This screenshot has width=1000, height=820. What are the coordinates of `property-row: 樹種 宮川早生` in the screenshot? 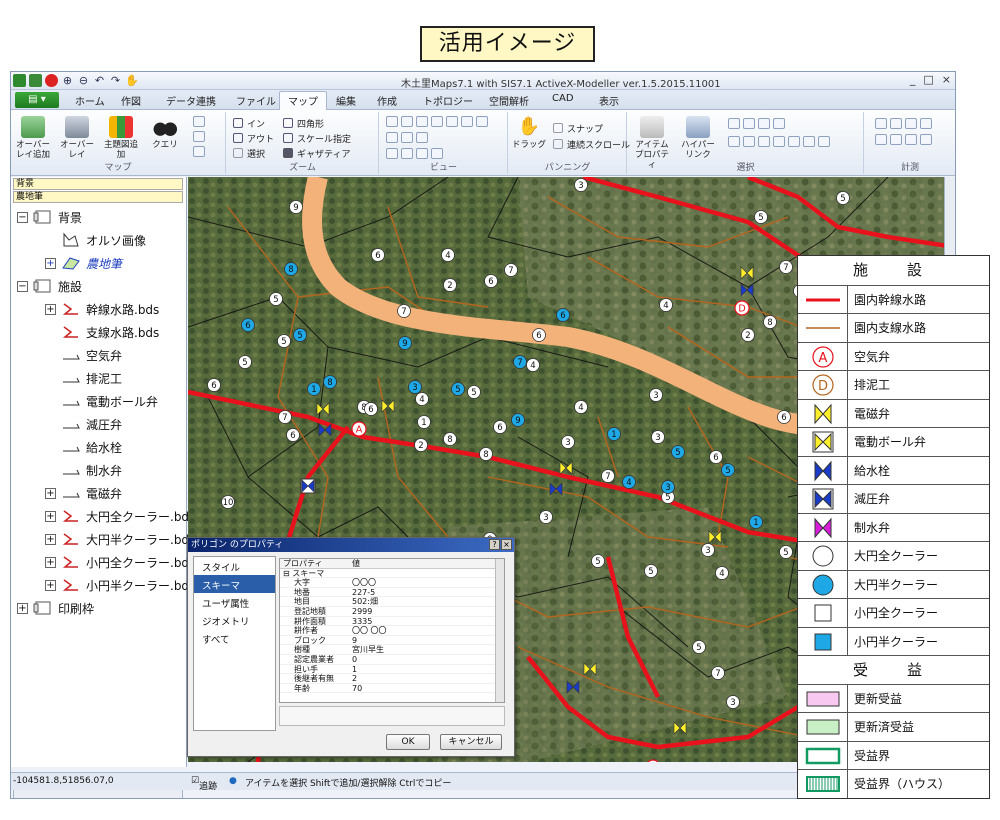 It's located at (392, 650).